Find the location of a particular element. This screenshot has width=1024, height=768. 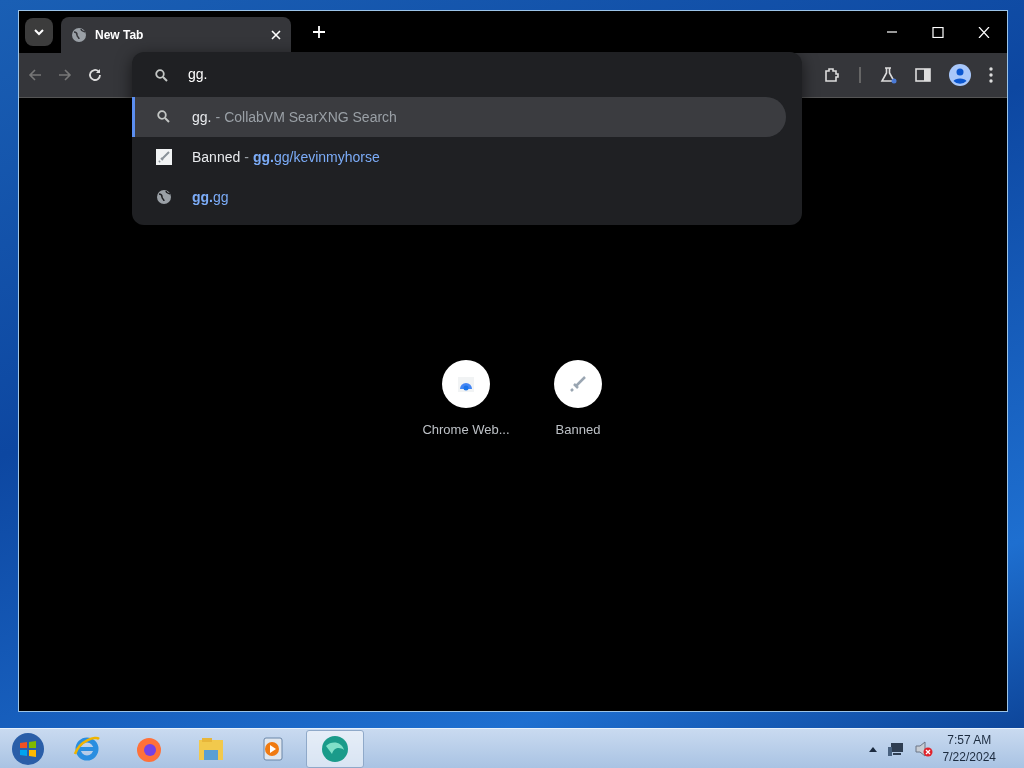

tab-search-button is located at coordinates (39, 32).